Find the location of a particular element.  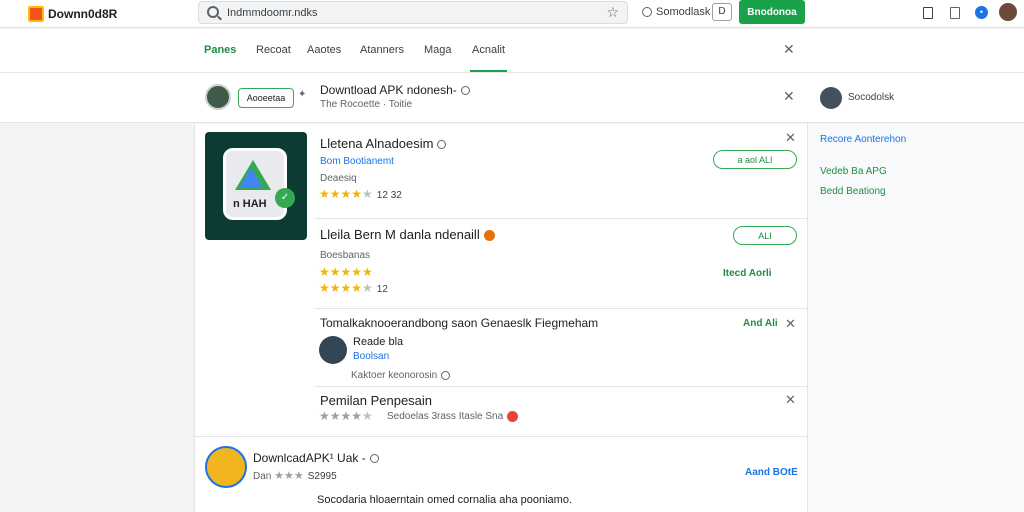

result-count: S2995 is located at coordinates (322, 476).